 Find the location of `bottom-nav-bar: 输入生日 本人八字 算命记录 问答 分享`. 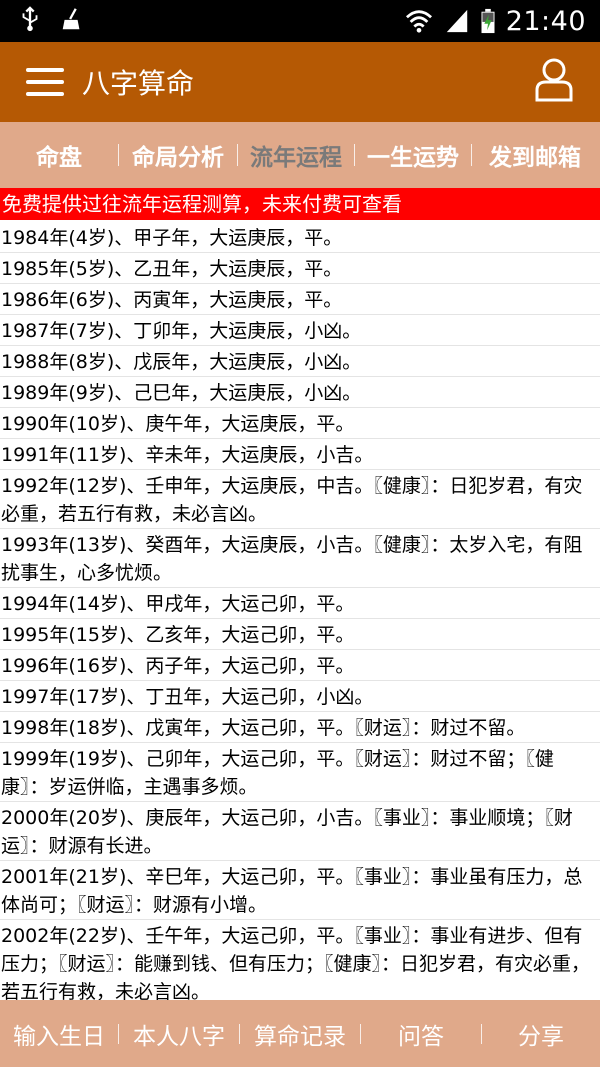

bottom-nav-bar: 输入生日 本人八字 算命记录 问答 分享 is located at coordinates (300, 1033).